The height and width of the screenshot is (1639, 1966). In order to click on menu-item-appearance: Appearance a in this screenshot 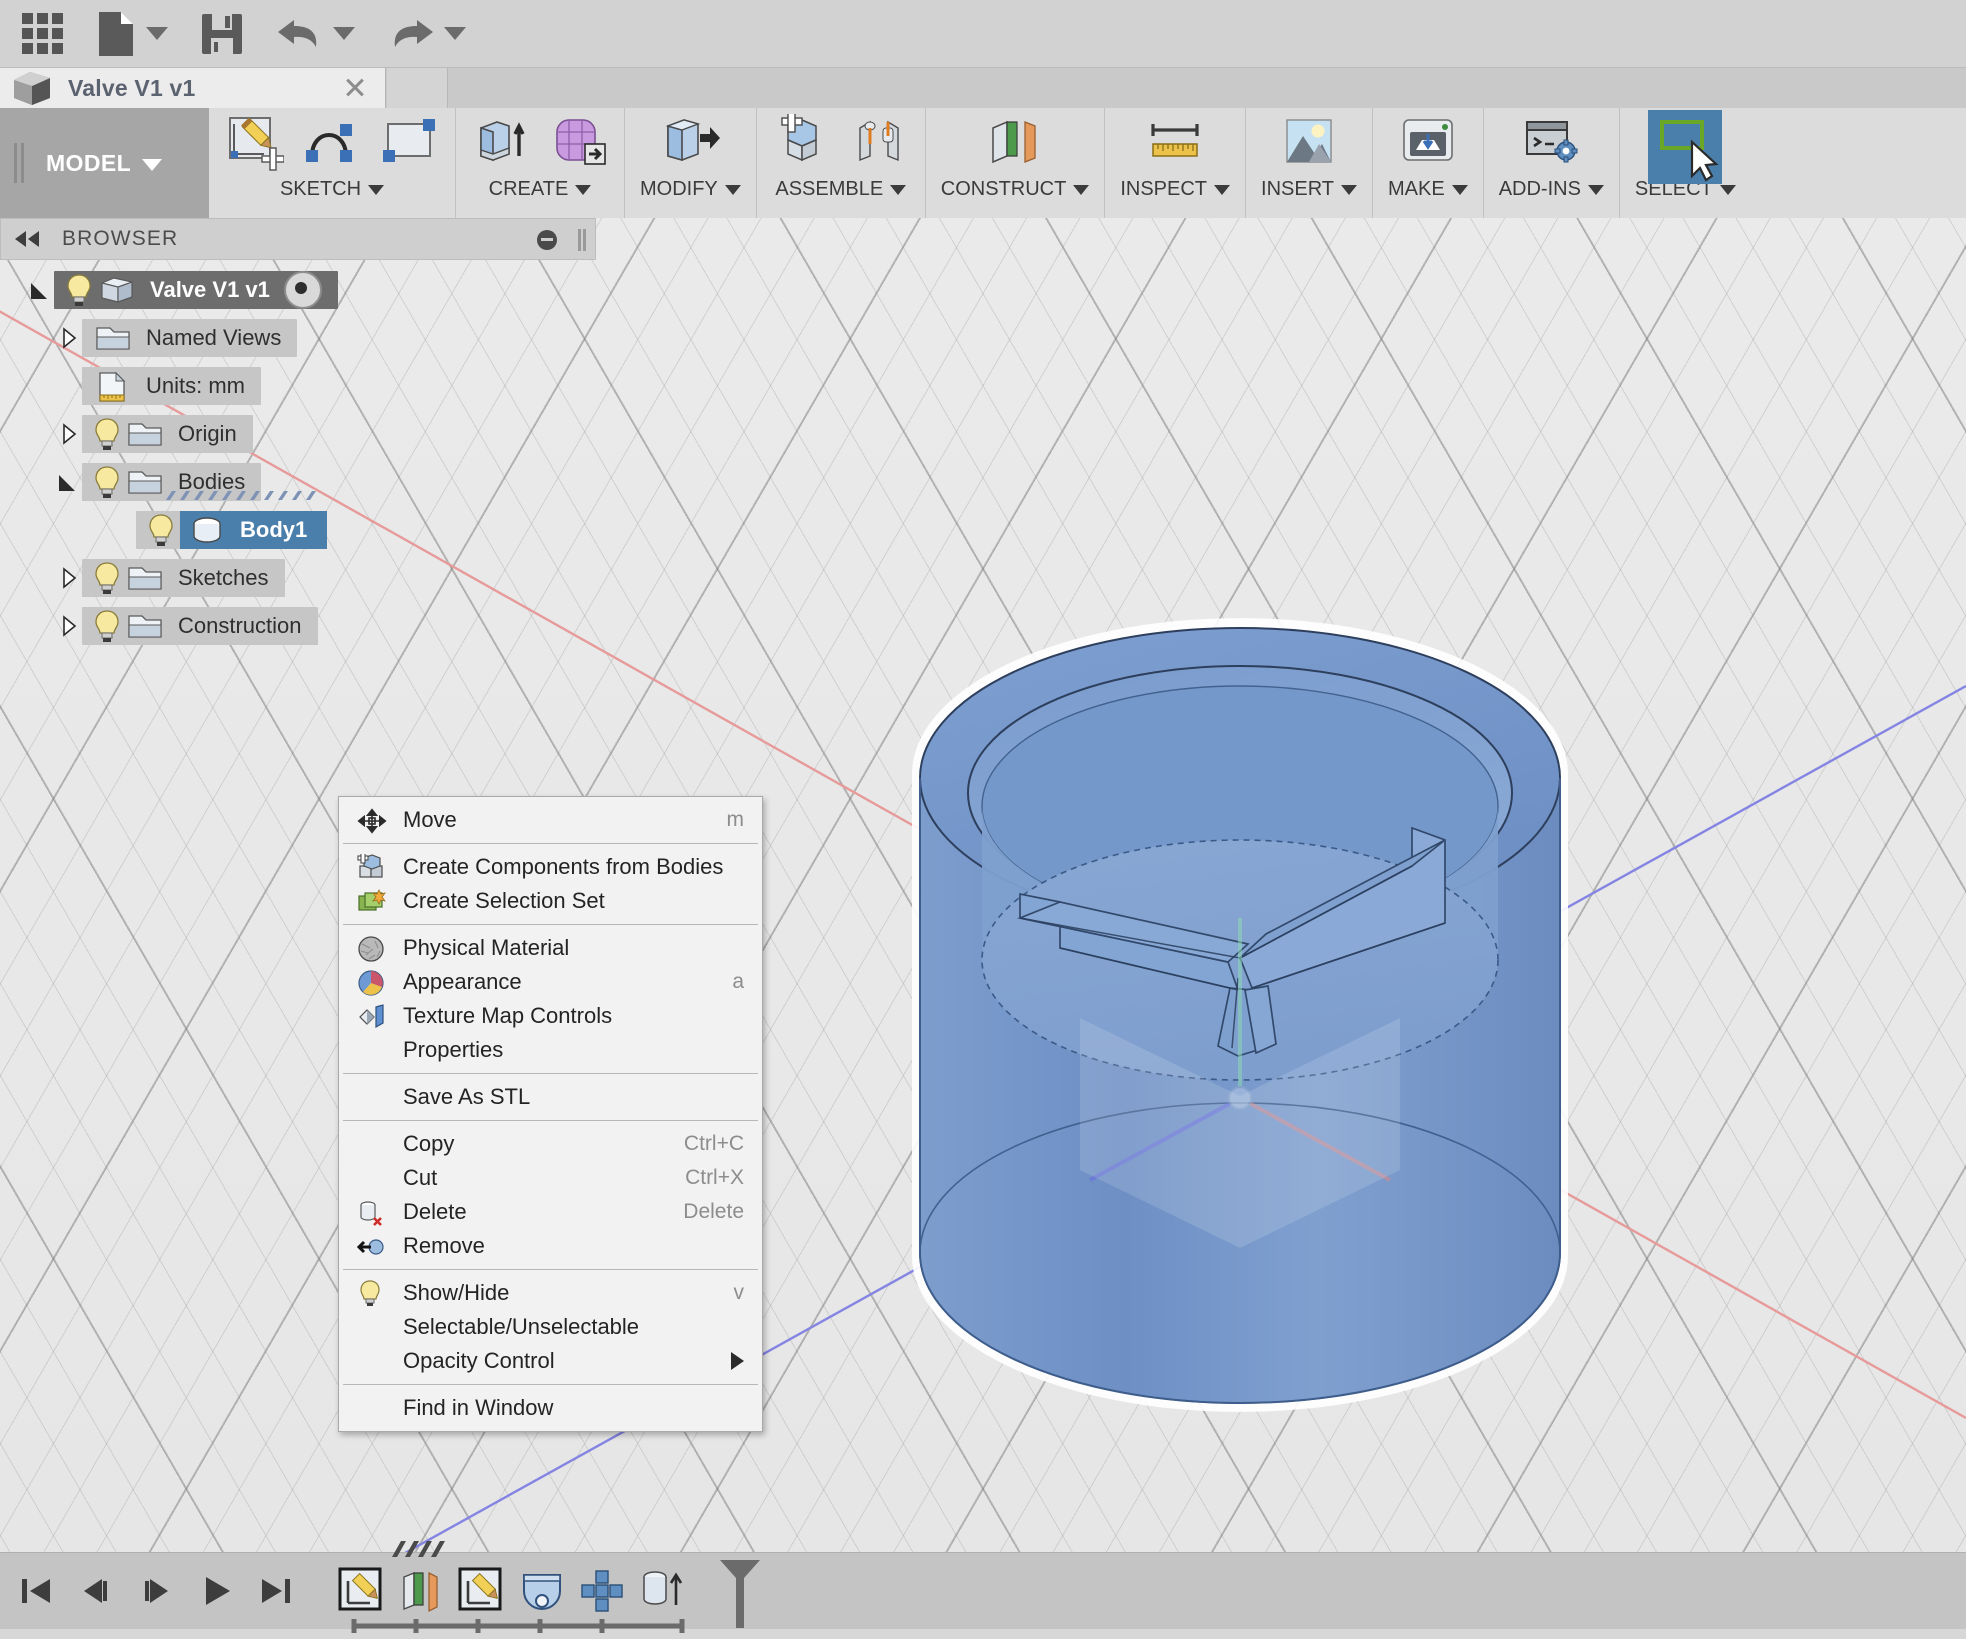, I will do `click(550, 982)`.